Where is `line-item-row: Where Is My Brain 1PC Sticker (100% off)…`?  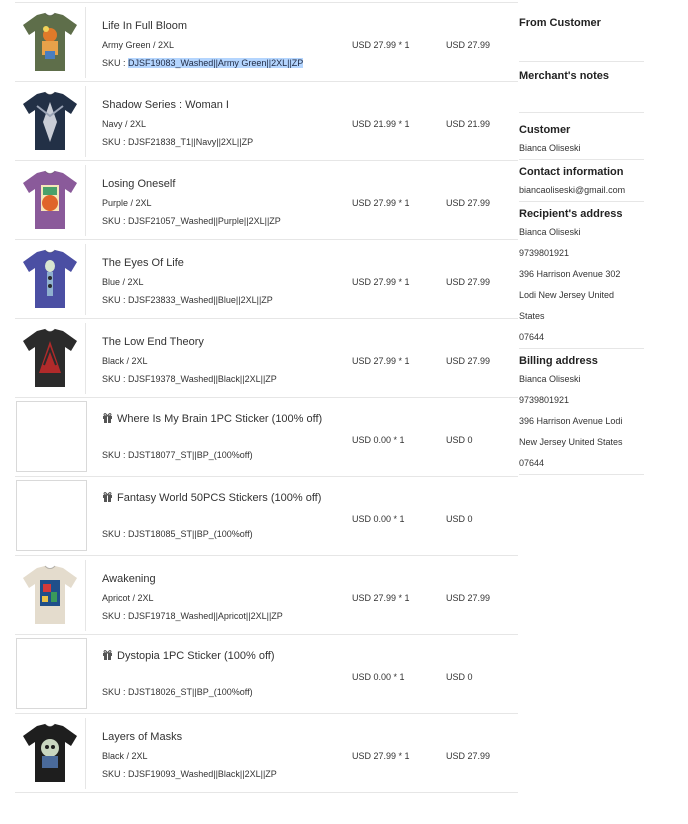
line-item-row: Where Is My Brain 1PC Sticker (100% off)… is located at coordinates (266, 437).